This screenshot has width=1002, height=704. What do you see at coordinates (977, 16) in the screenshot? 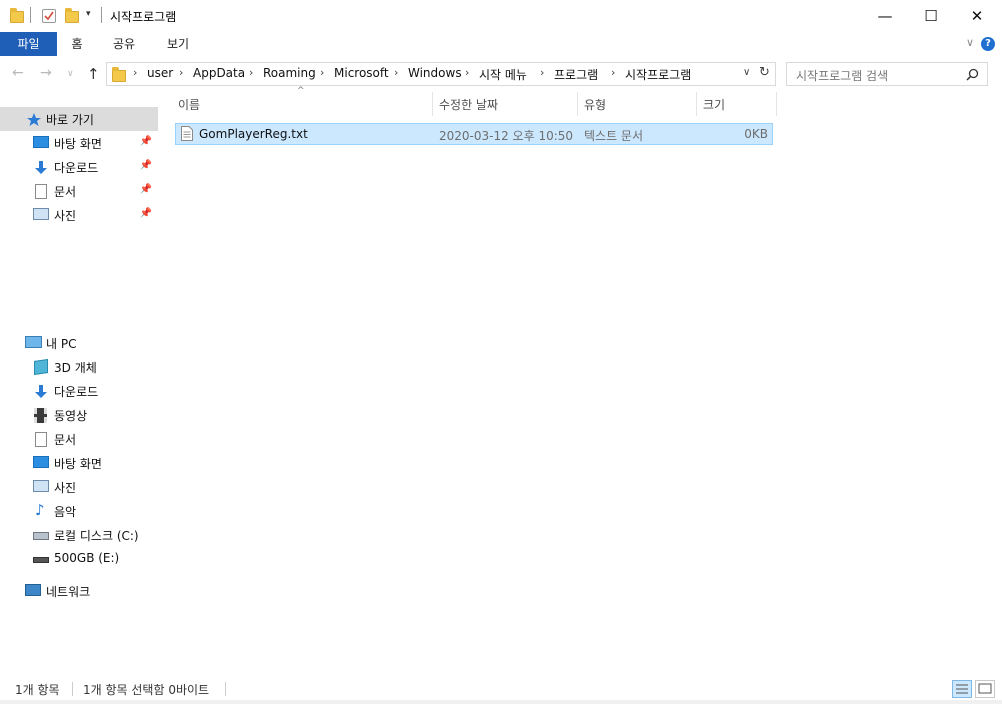
I see `close-button: ✕` at bounding box center [977, 16].